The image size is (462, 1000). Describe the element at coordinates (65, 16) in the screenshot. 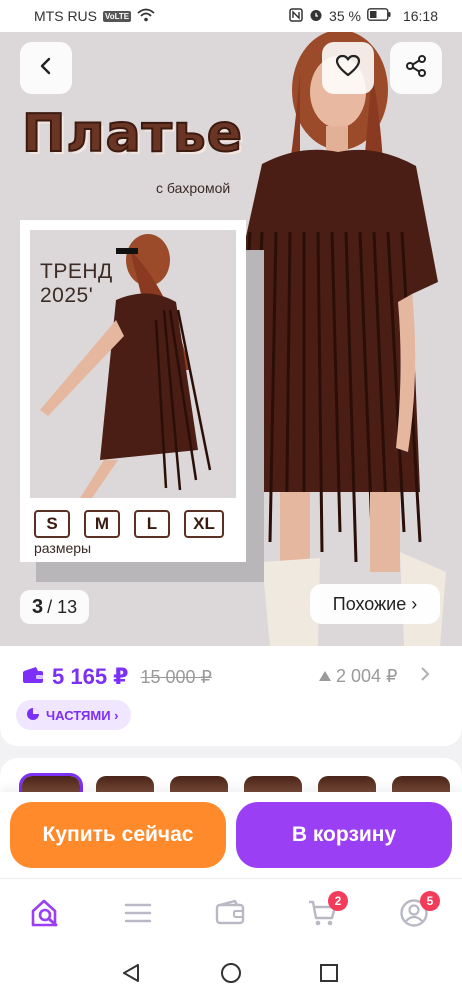

I see `carrier-label: MTS RUS` at that location.